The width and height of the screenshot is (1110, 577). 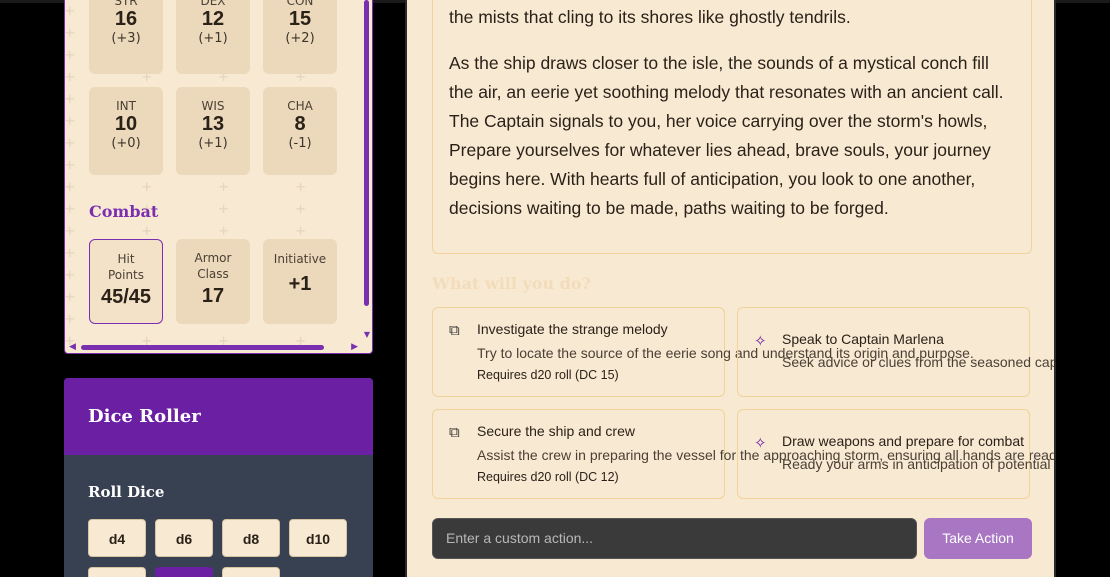 What do you see at coordinates (213, 124) in the screenshot?
I see `ability-score: 13` at bounding box center [213, 124].